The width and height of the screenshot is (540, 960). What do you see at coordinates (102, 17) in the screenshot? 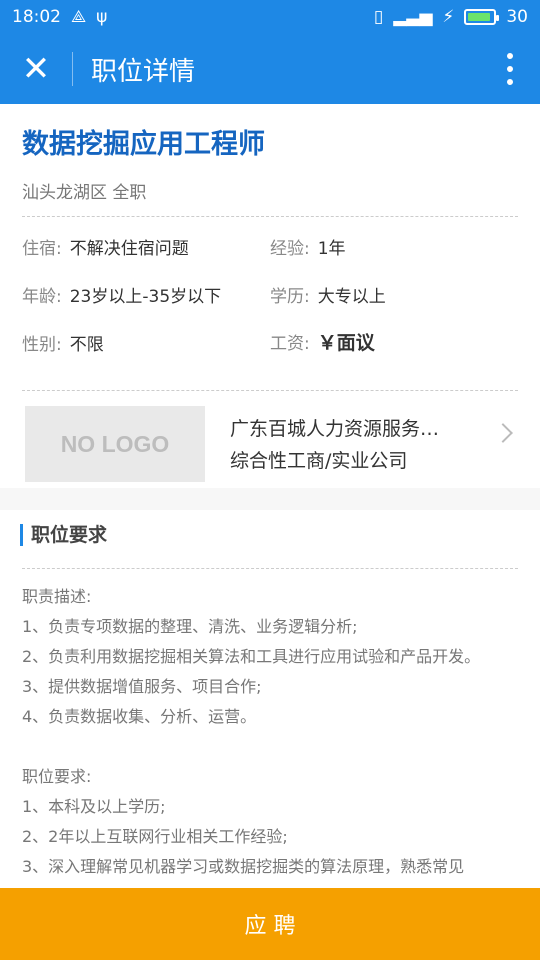
I see `usb-icon: ψ` at bounding box center [102, 17].